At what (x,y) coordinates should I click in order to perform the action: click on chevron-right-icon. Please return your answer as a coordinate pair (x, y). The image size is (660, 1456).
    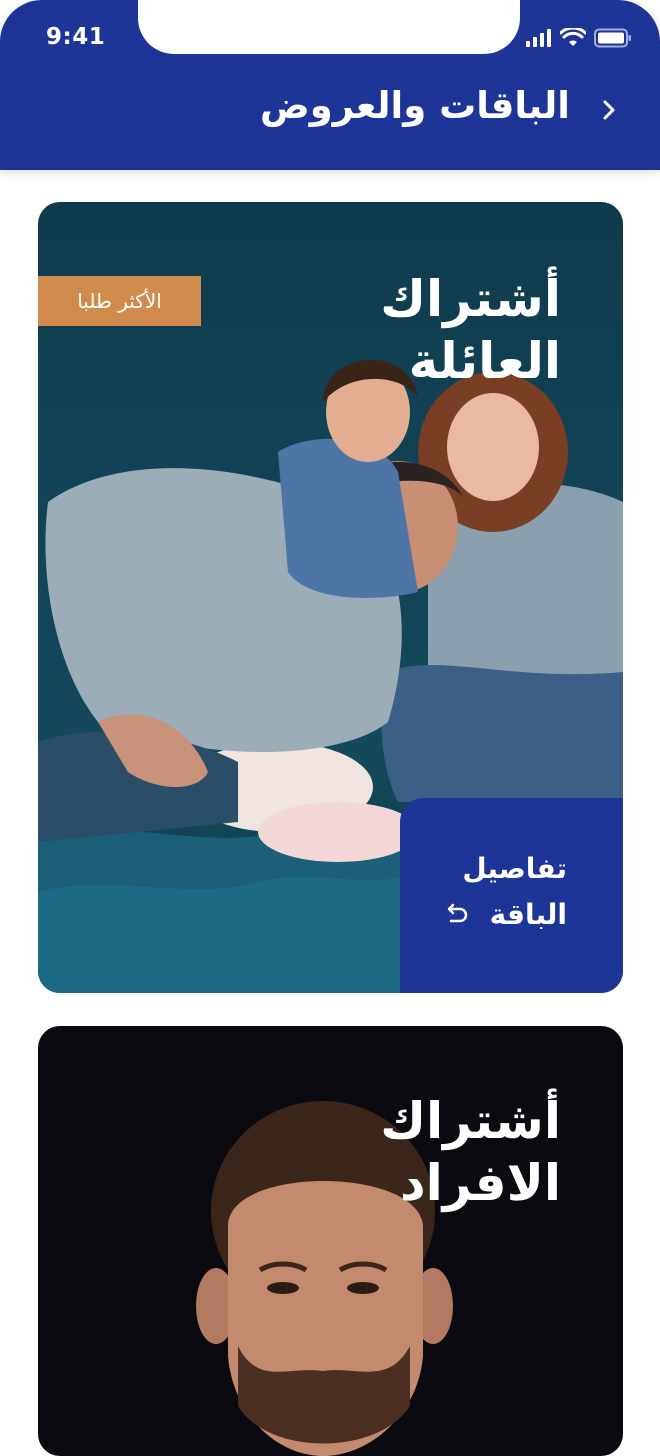
    Looking at the image, I should click on (609, 110).